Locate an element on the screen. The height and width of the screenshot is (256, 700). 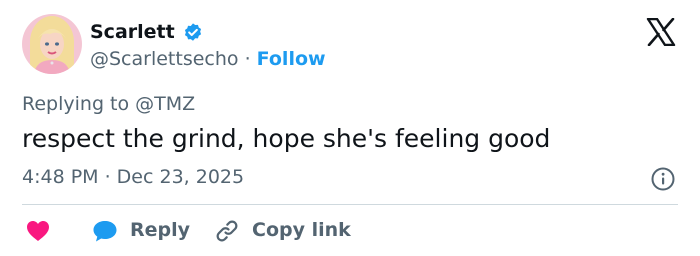
tweet-timestamp: 4:48 PM · Dec 23, 2025 is located at coordinates (133, 177).